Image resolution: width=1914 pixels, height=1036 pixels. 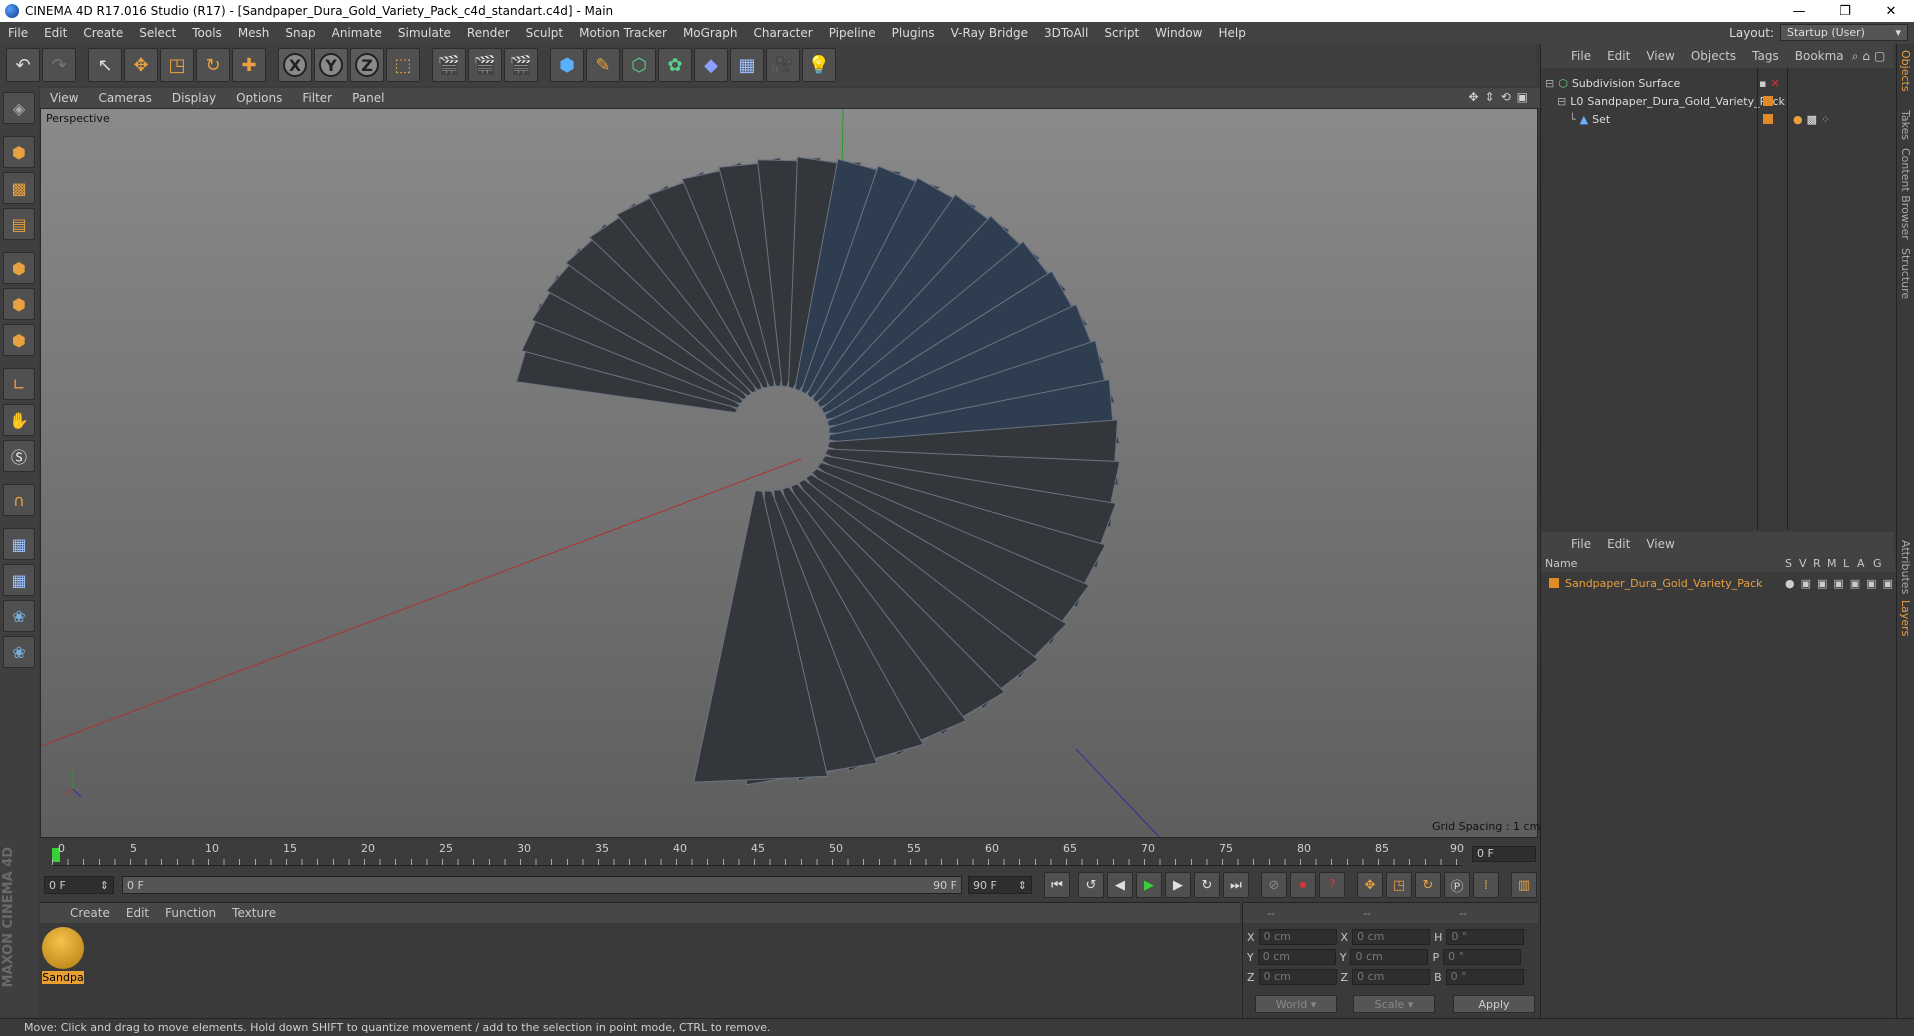 I want to click on goto-start-icon: ⏮, so click(x=1057, y=885).